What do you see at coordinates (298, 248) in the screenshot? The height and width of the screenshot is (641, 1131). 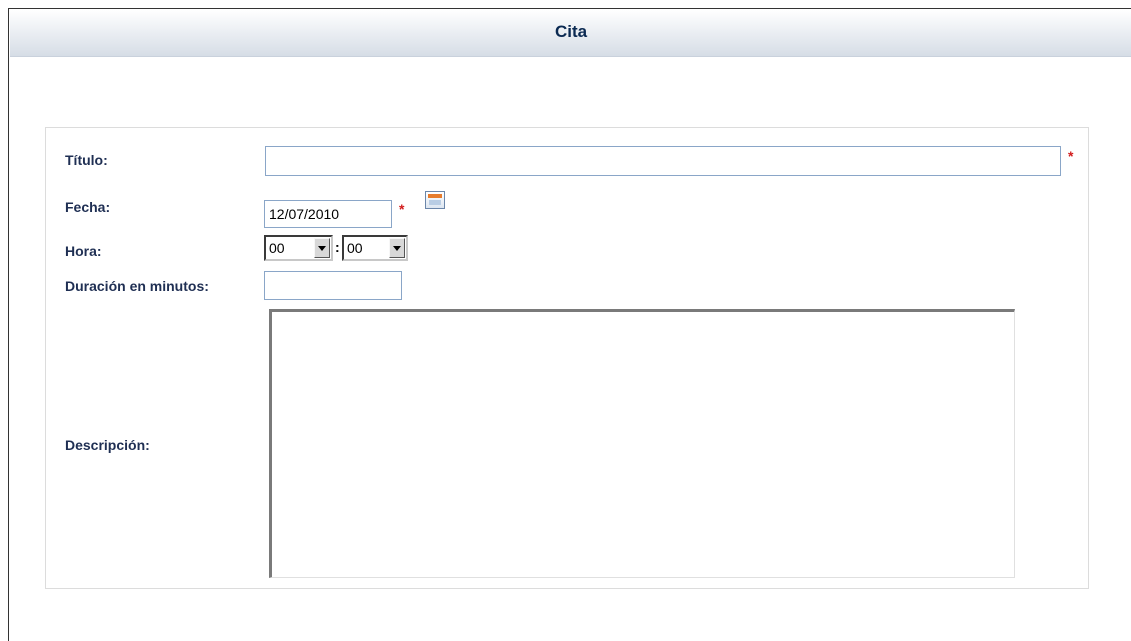 I see `hour-select: 00` at bounding box center [298, 248].